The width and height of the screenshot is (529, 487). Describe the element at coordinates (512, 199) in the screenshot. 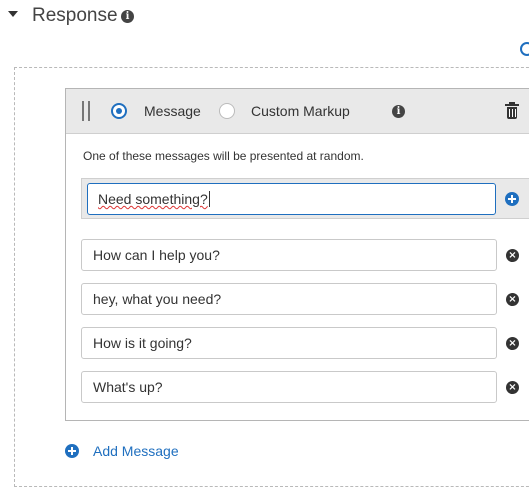

I see `add-variant-plus-icon` at that location.